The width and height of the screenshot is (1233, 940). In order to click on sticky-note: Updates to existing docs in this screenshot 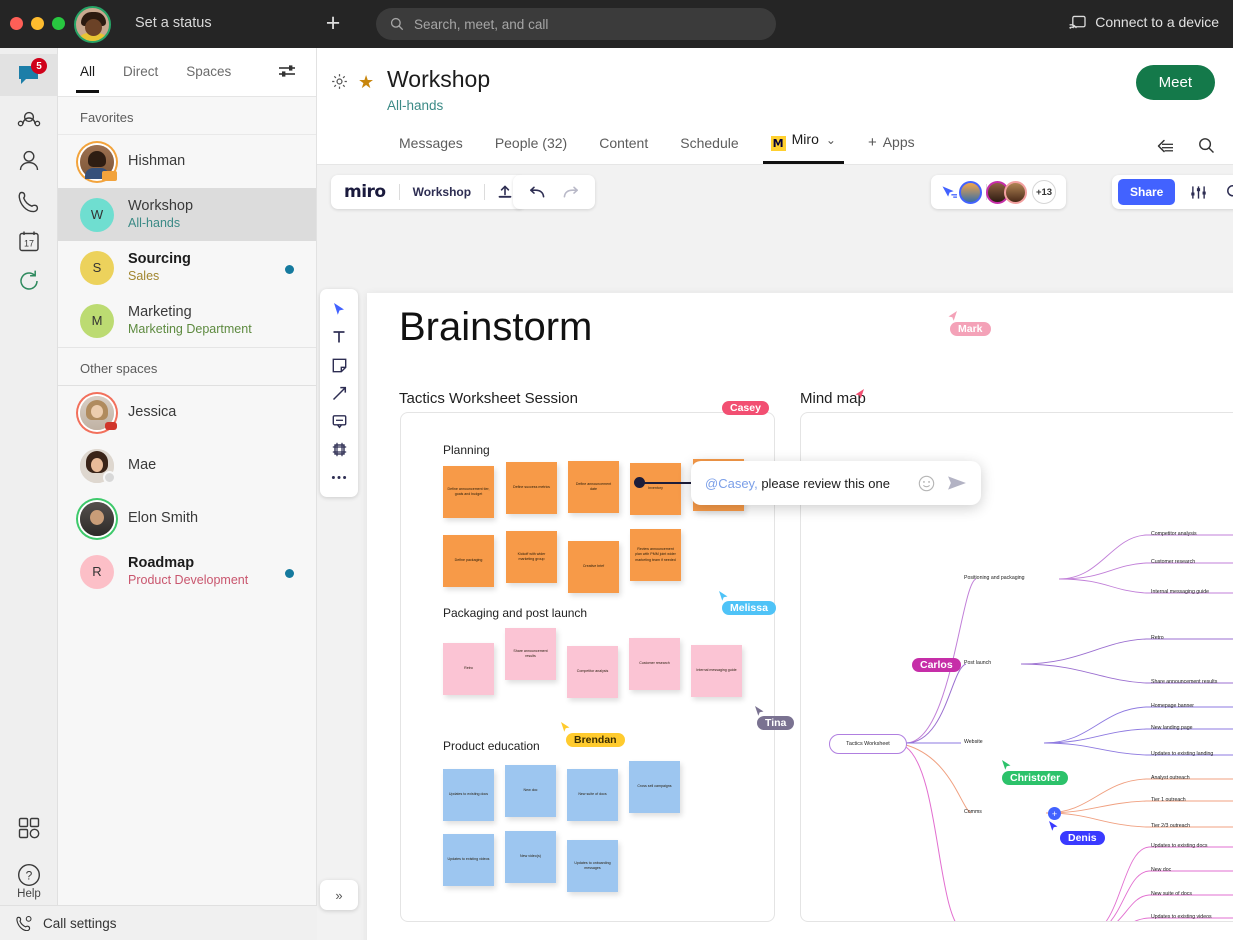, I will do `click(468, 795)`.